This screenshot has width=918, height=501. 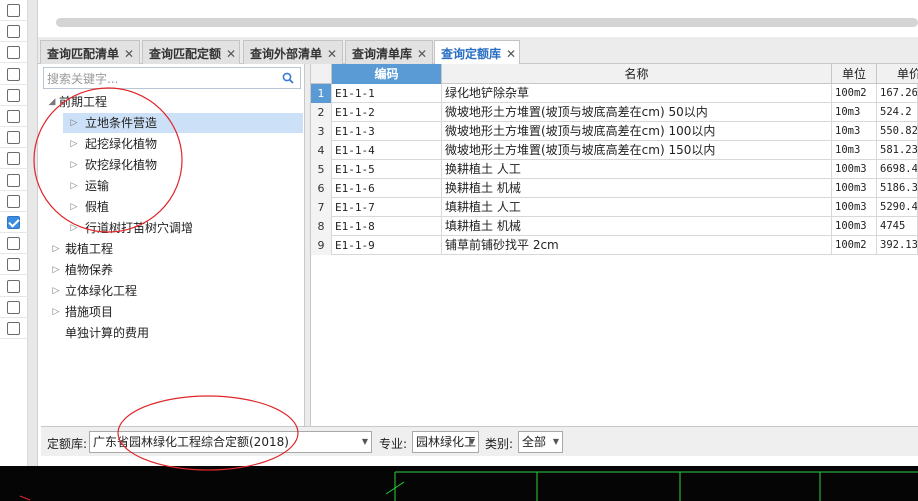 What do you see at coordinates (13, 222) in the screenshot?
I see `checkbox-checked` at bounding box center [13, 222].